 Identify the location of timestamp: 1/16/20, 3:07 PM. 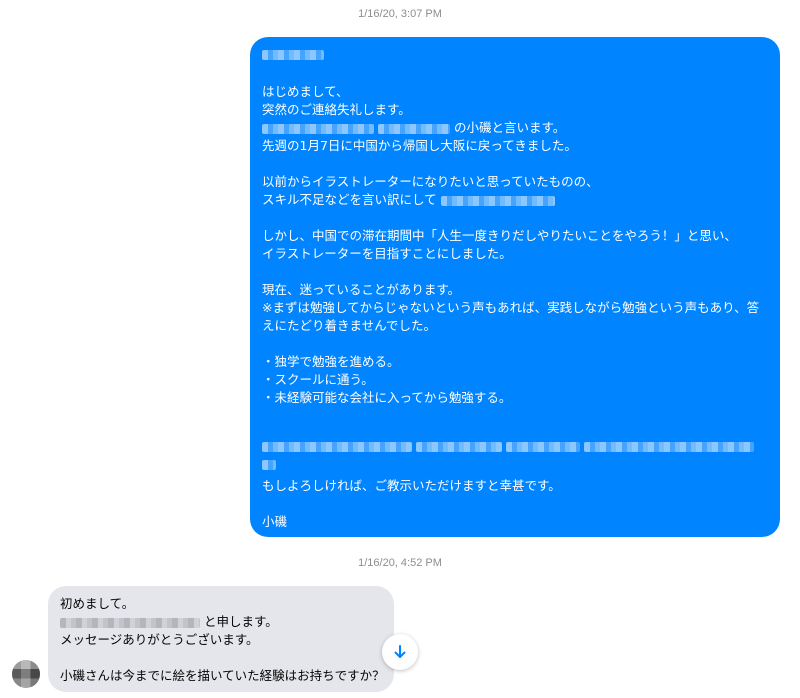
(400, 14).